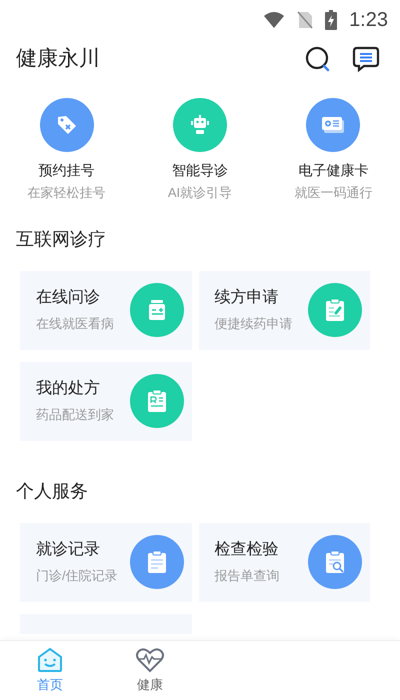 The height and width of the screenshot is (700, 400). What do you see at coordinates (58, 59) in the screenshot?
I see `app-title: 健康永川` at bounding box center [58, 59].